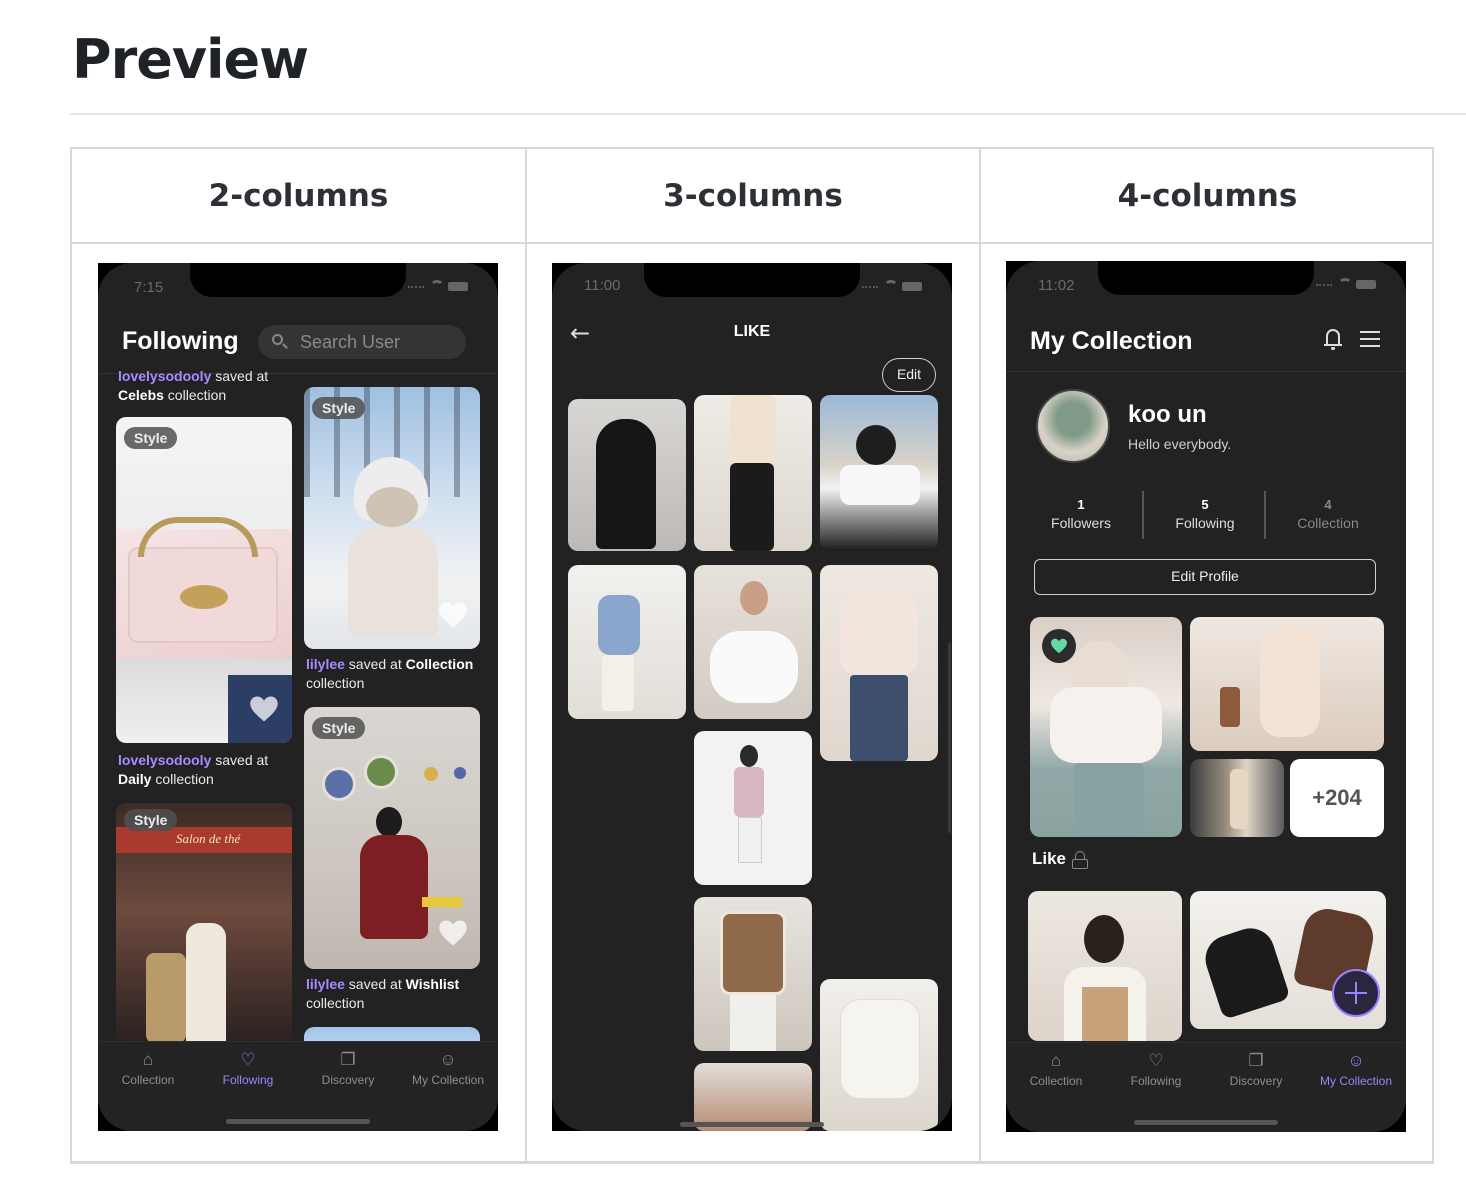 The height and width of the screenshot is (1196, 1466). Describe the element at coordinates (1328, 514) in the screenshot. I see `stat-collection: 4 Collection` at that location.